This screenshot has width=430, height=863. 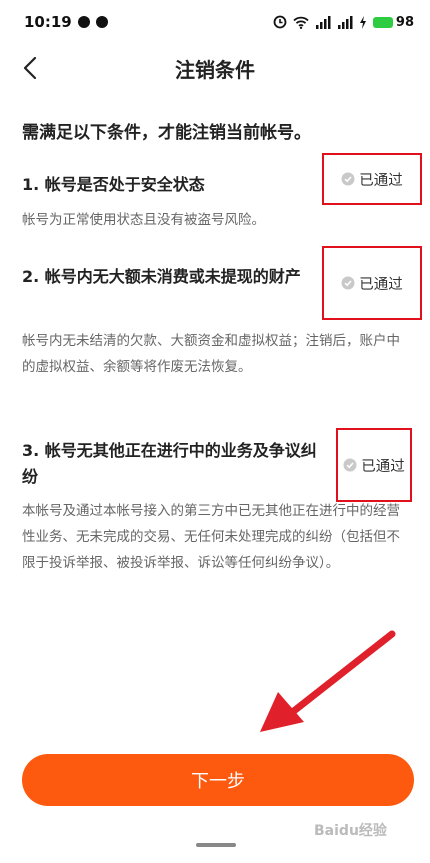 I want to click on condition-1: 1. 帐号是否处于安全状态, so click(x=172, y=185).